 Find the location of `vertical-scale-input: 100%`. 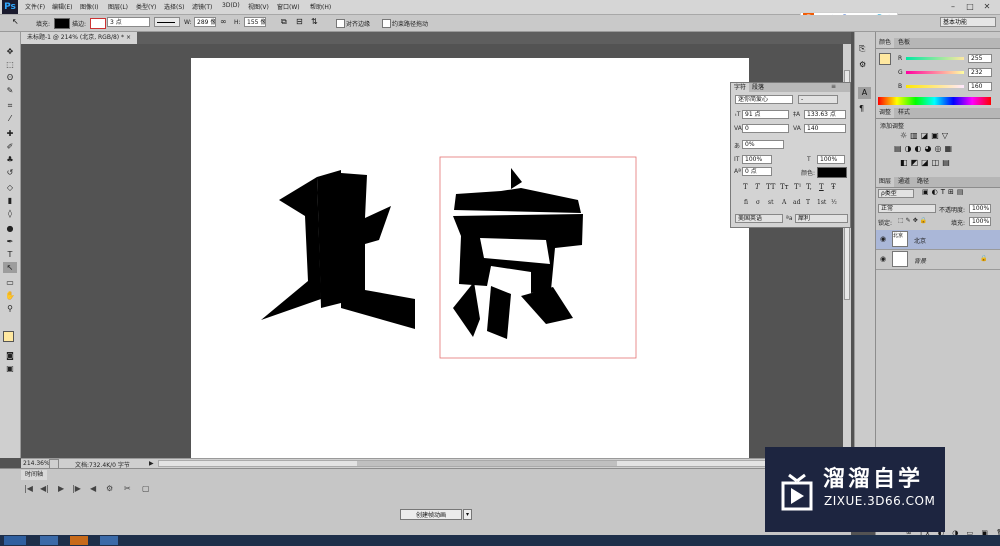

vertical-scale-input: 100% is located at coordinates (757, 159).